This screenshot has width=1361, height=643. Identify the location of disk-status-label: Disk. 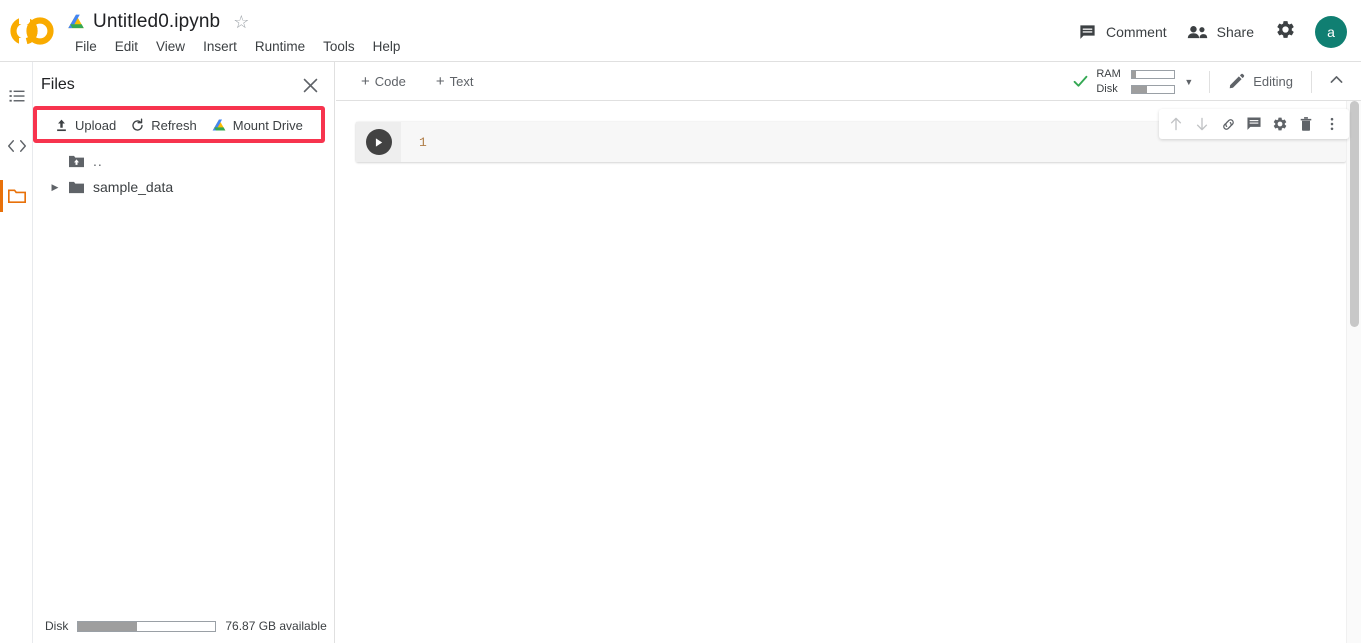
(57, 626).